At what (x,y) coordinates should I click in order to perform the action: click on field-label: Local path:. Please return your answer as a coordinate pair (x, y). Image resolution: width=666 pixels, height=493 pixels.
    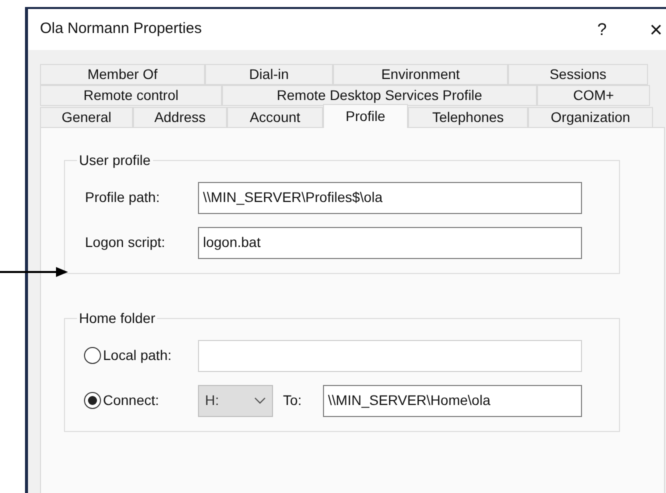
    Looking at the image, I should click on (137, 355).